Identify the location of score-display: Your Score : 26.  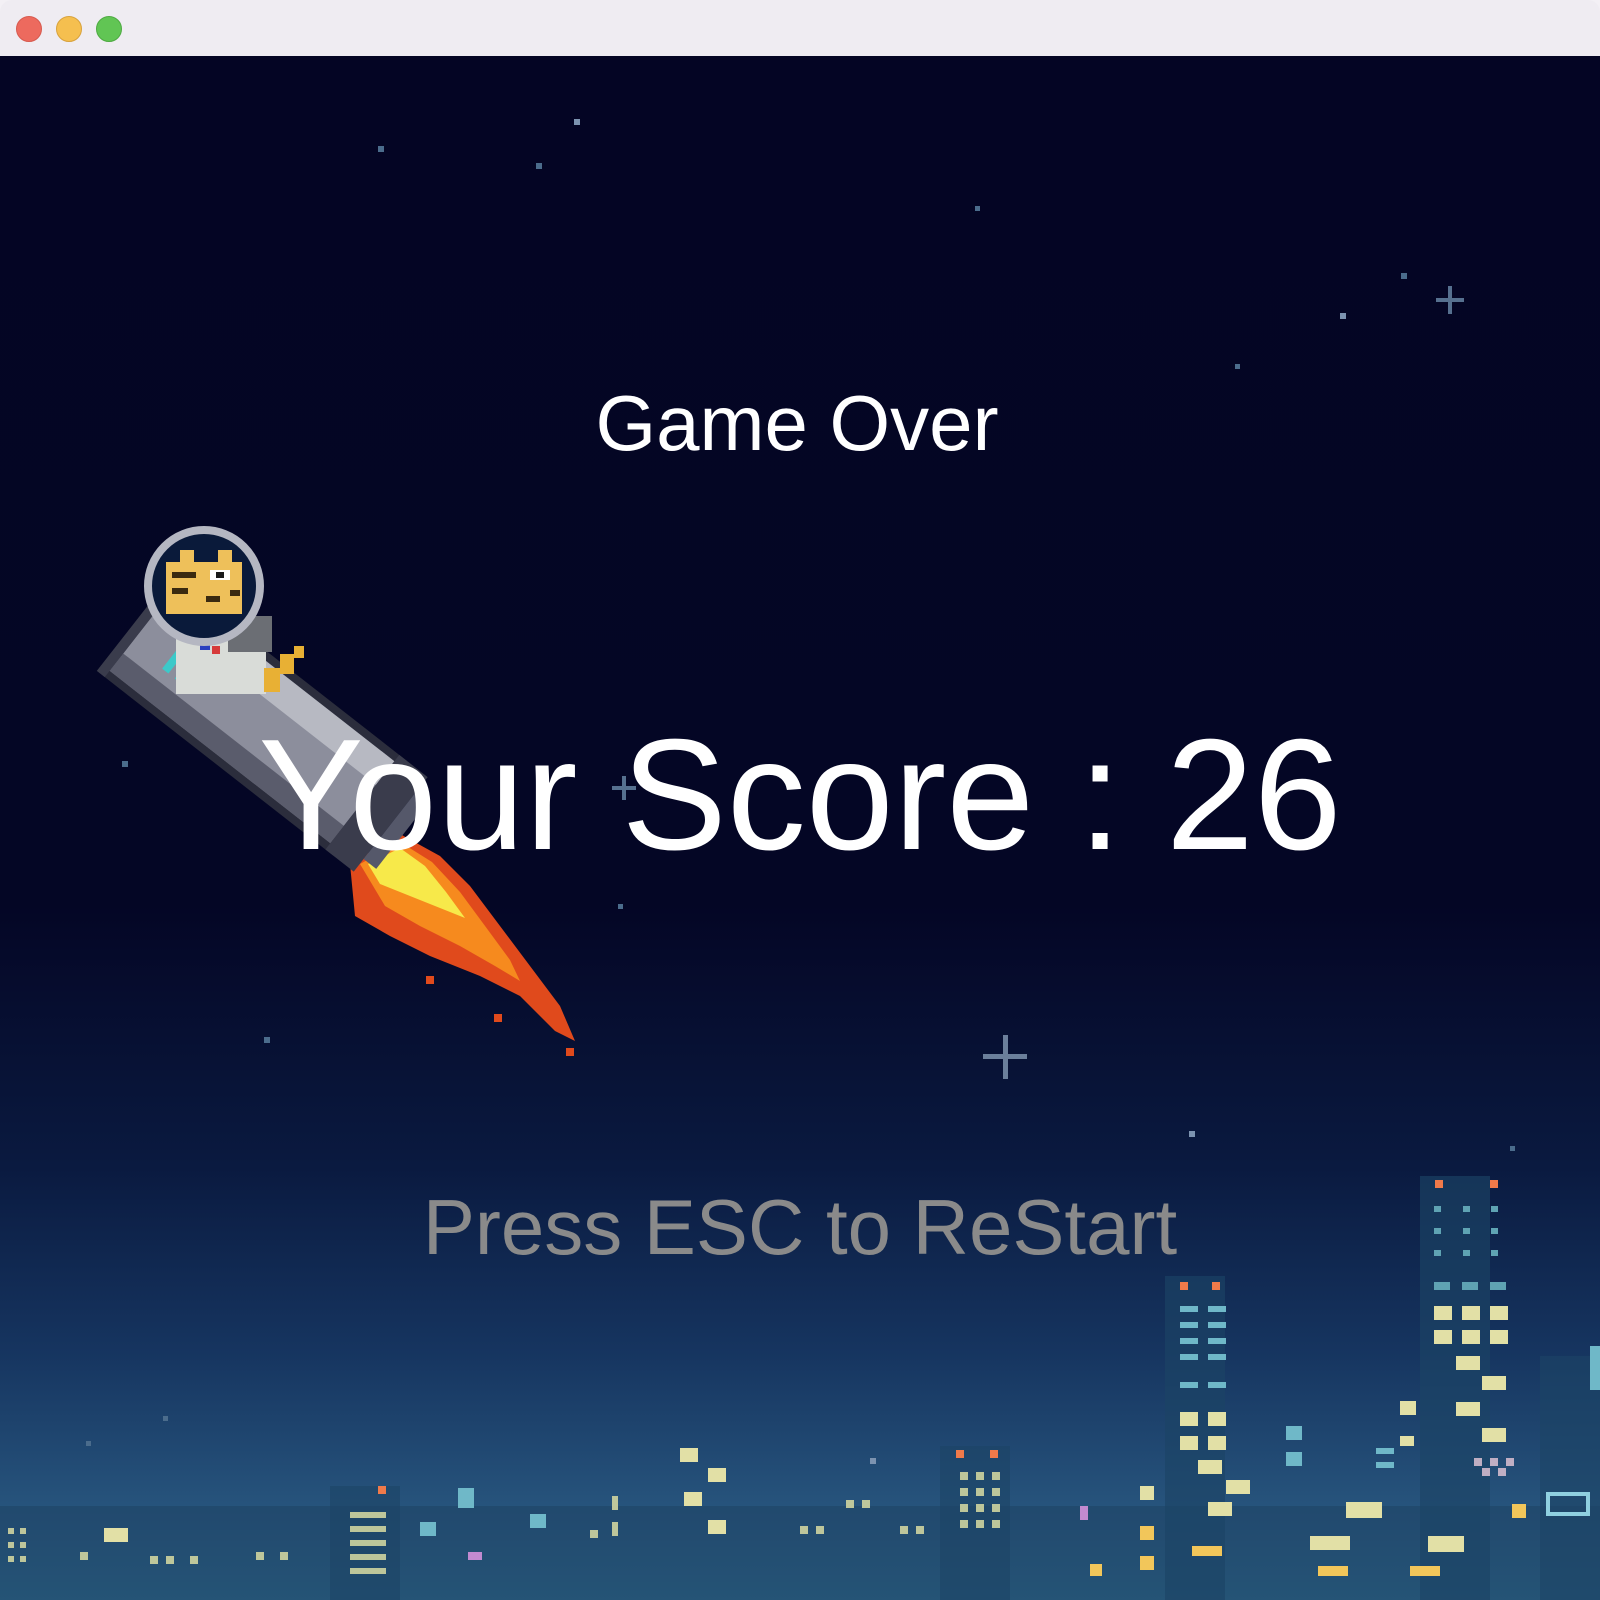
(800, 795).